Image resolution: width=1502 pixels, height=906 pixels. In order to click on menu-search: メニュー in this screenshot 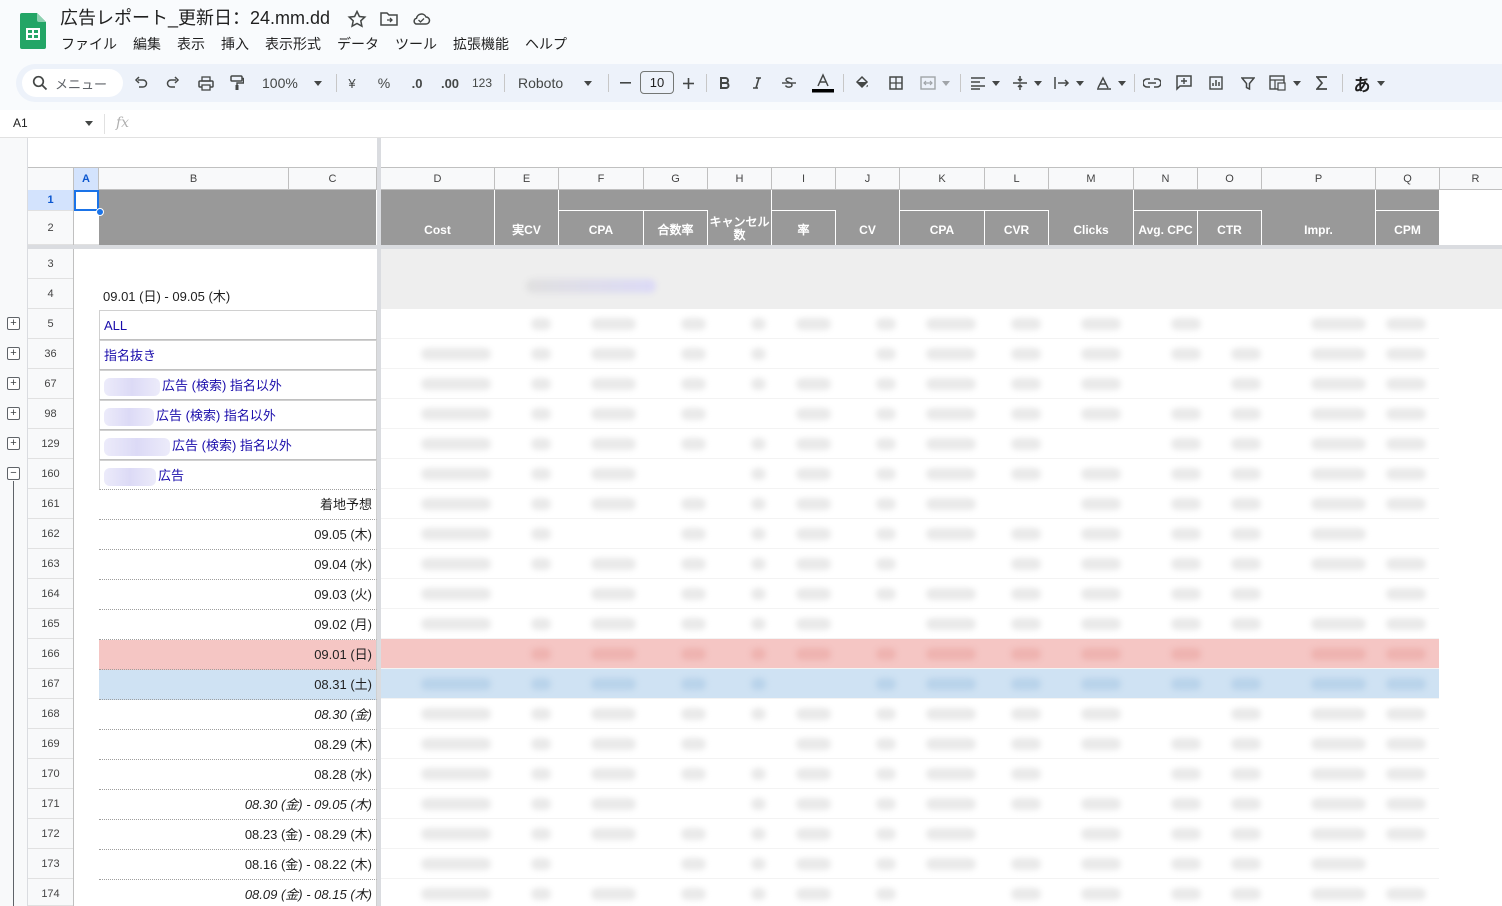, I will do `click(72, 83)`.